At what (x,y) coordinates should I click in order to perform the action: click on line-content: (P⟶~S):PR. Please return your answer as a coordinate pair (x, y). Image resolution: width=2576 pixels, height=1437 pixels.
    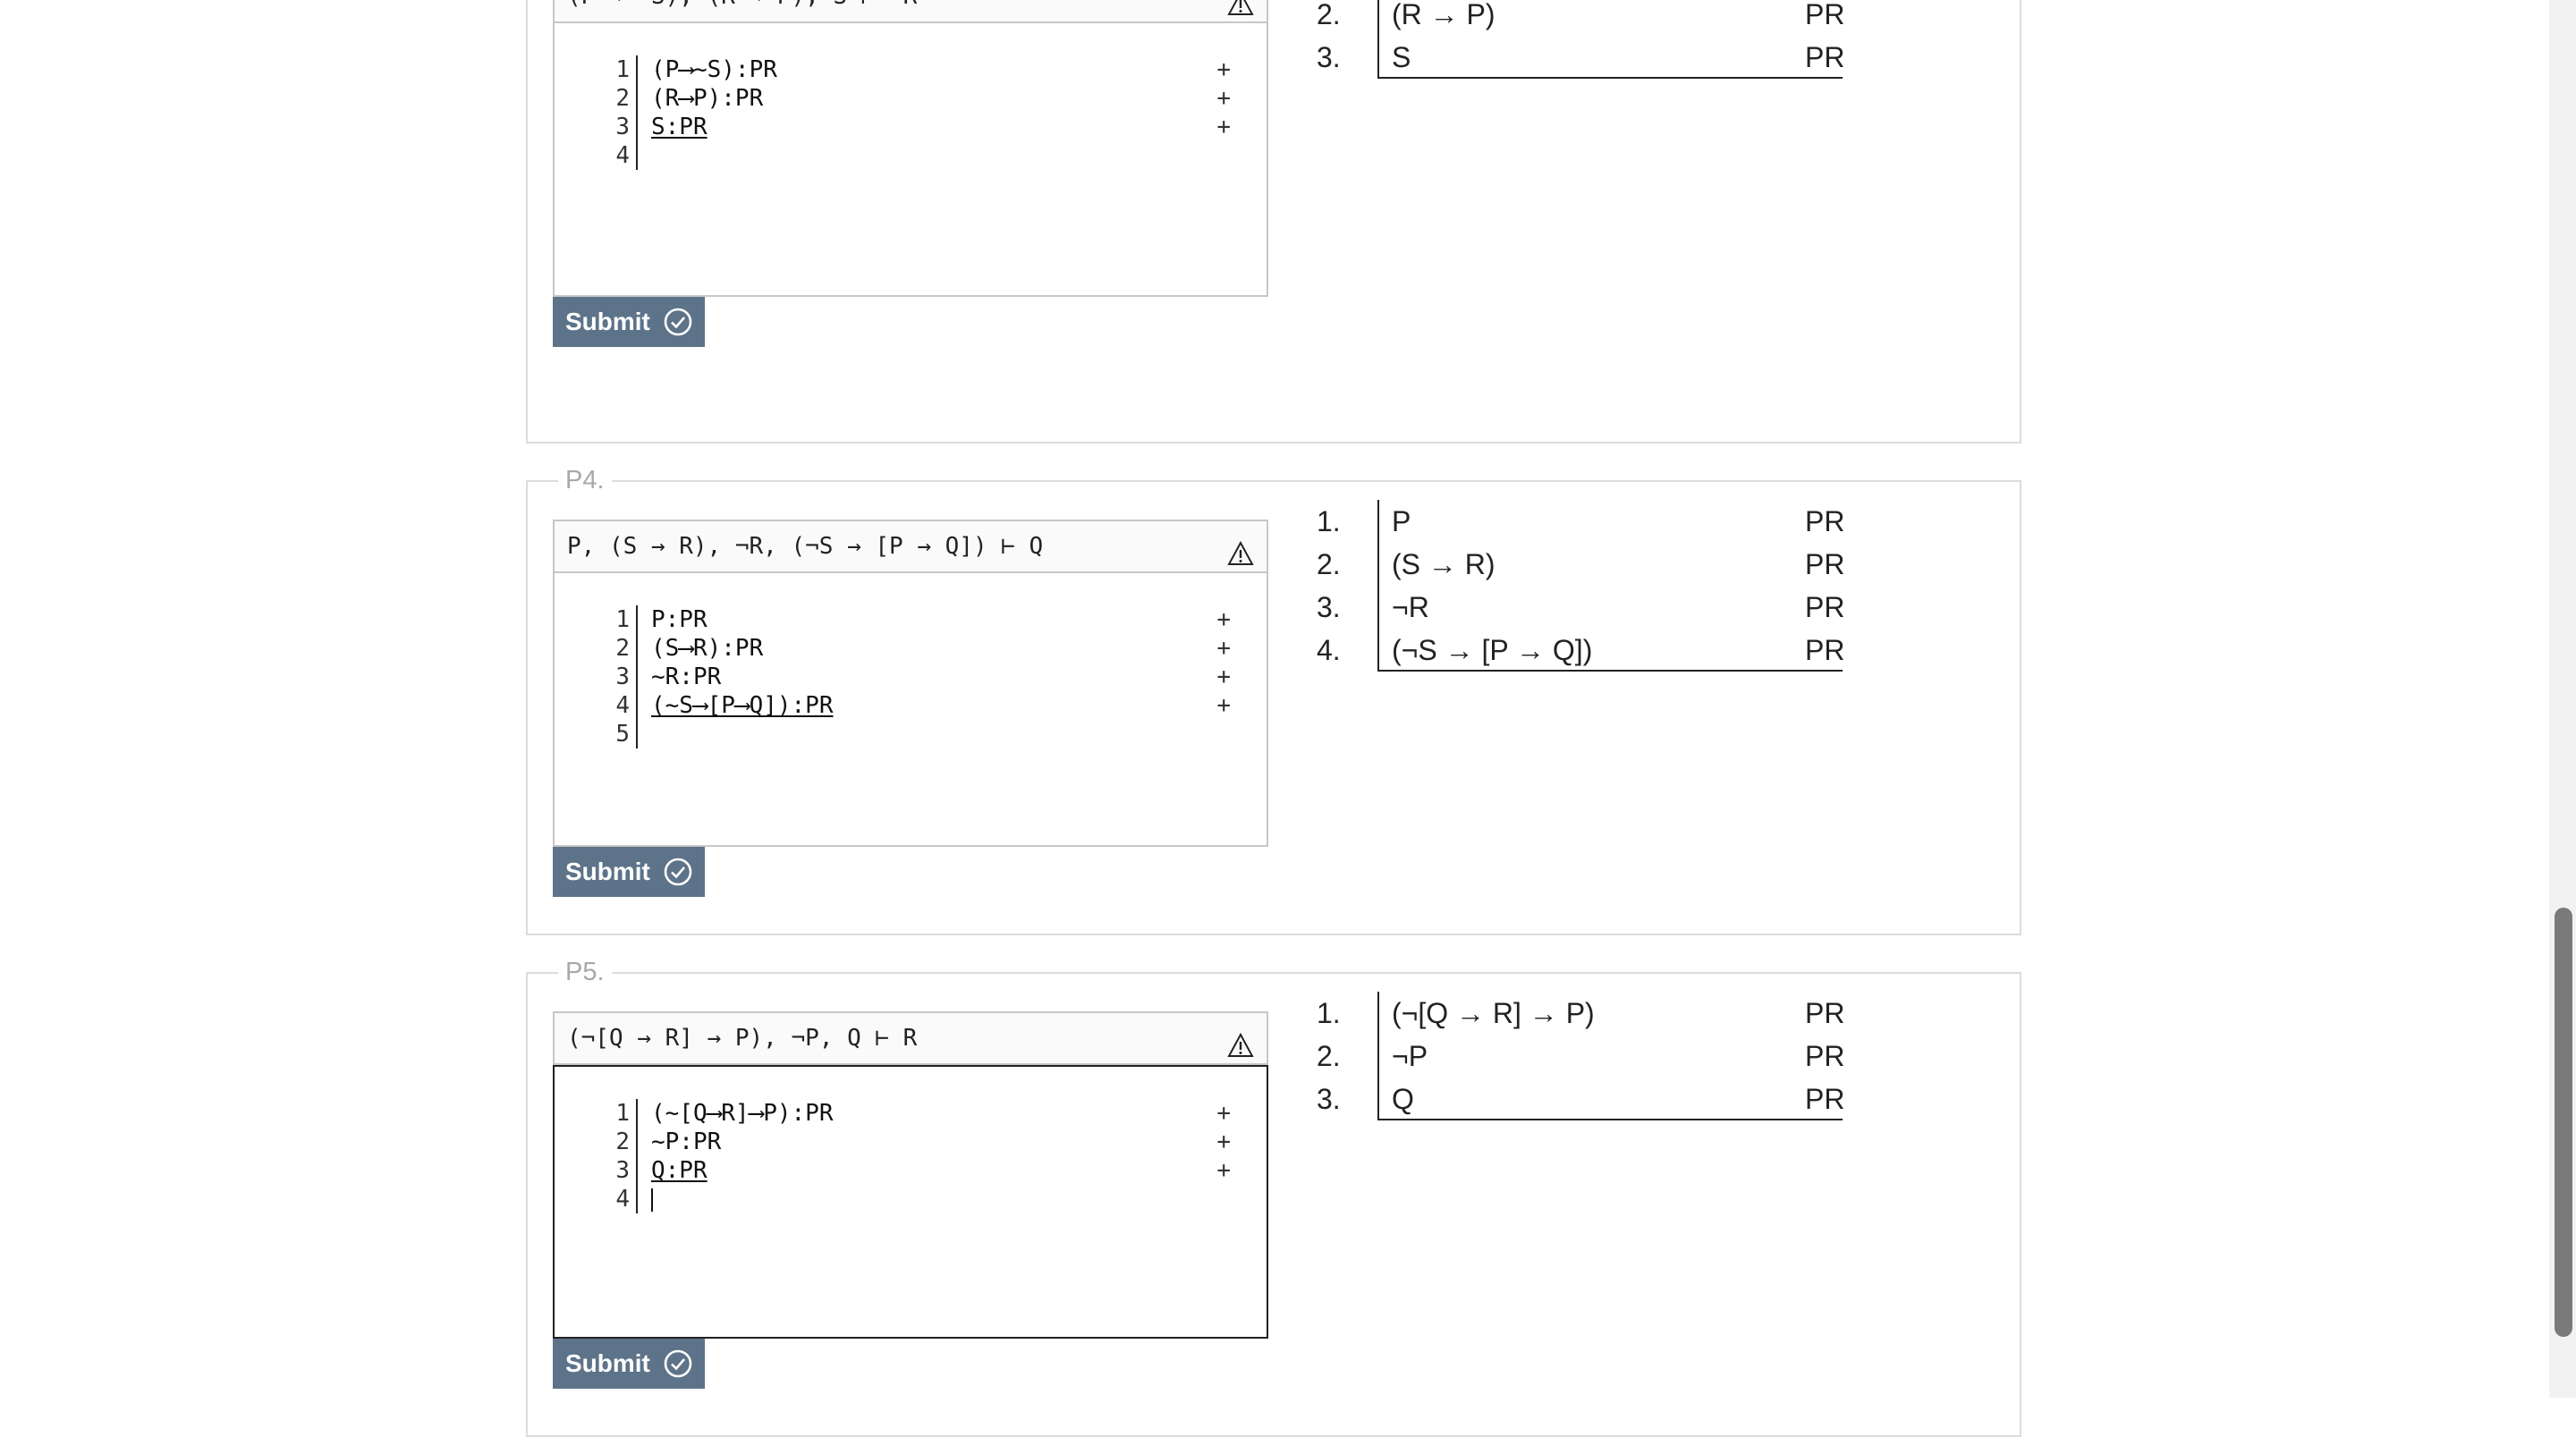
    Looking at the image, I should click on (714, 70).